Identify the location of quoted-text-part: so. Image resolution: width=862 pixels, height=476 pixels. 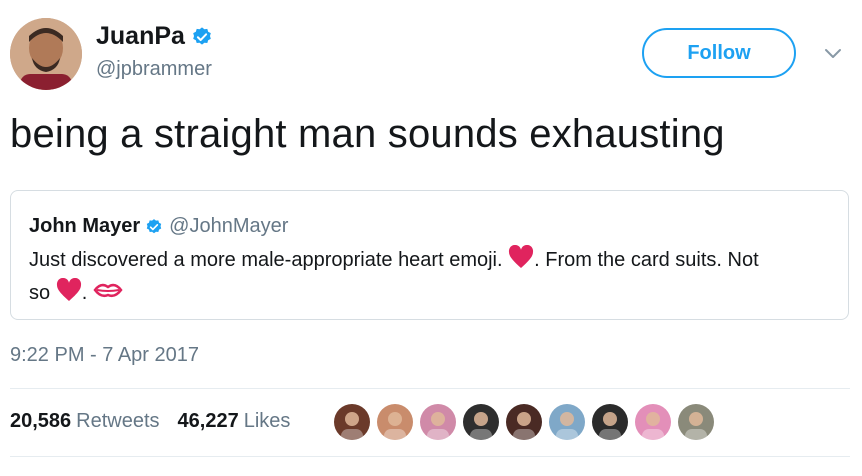
(42, 293).